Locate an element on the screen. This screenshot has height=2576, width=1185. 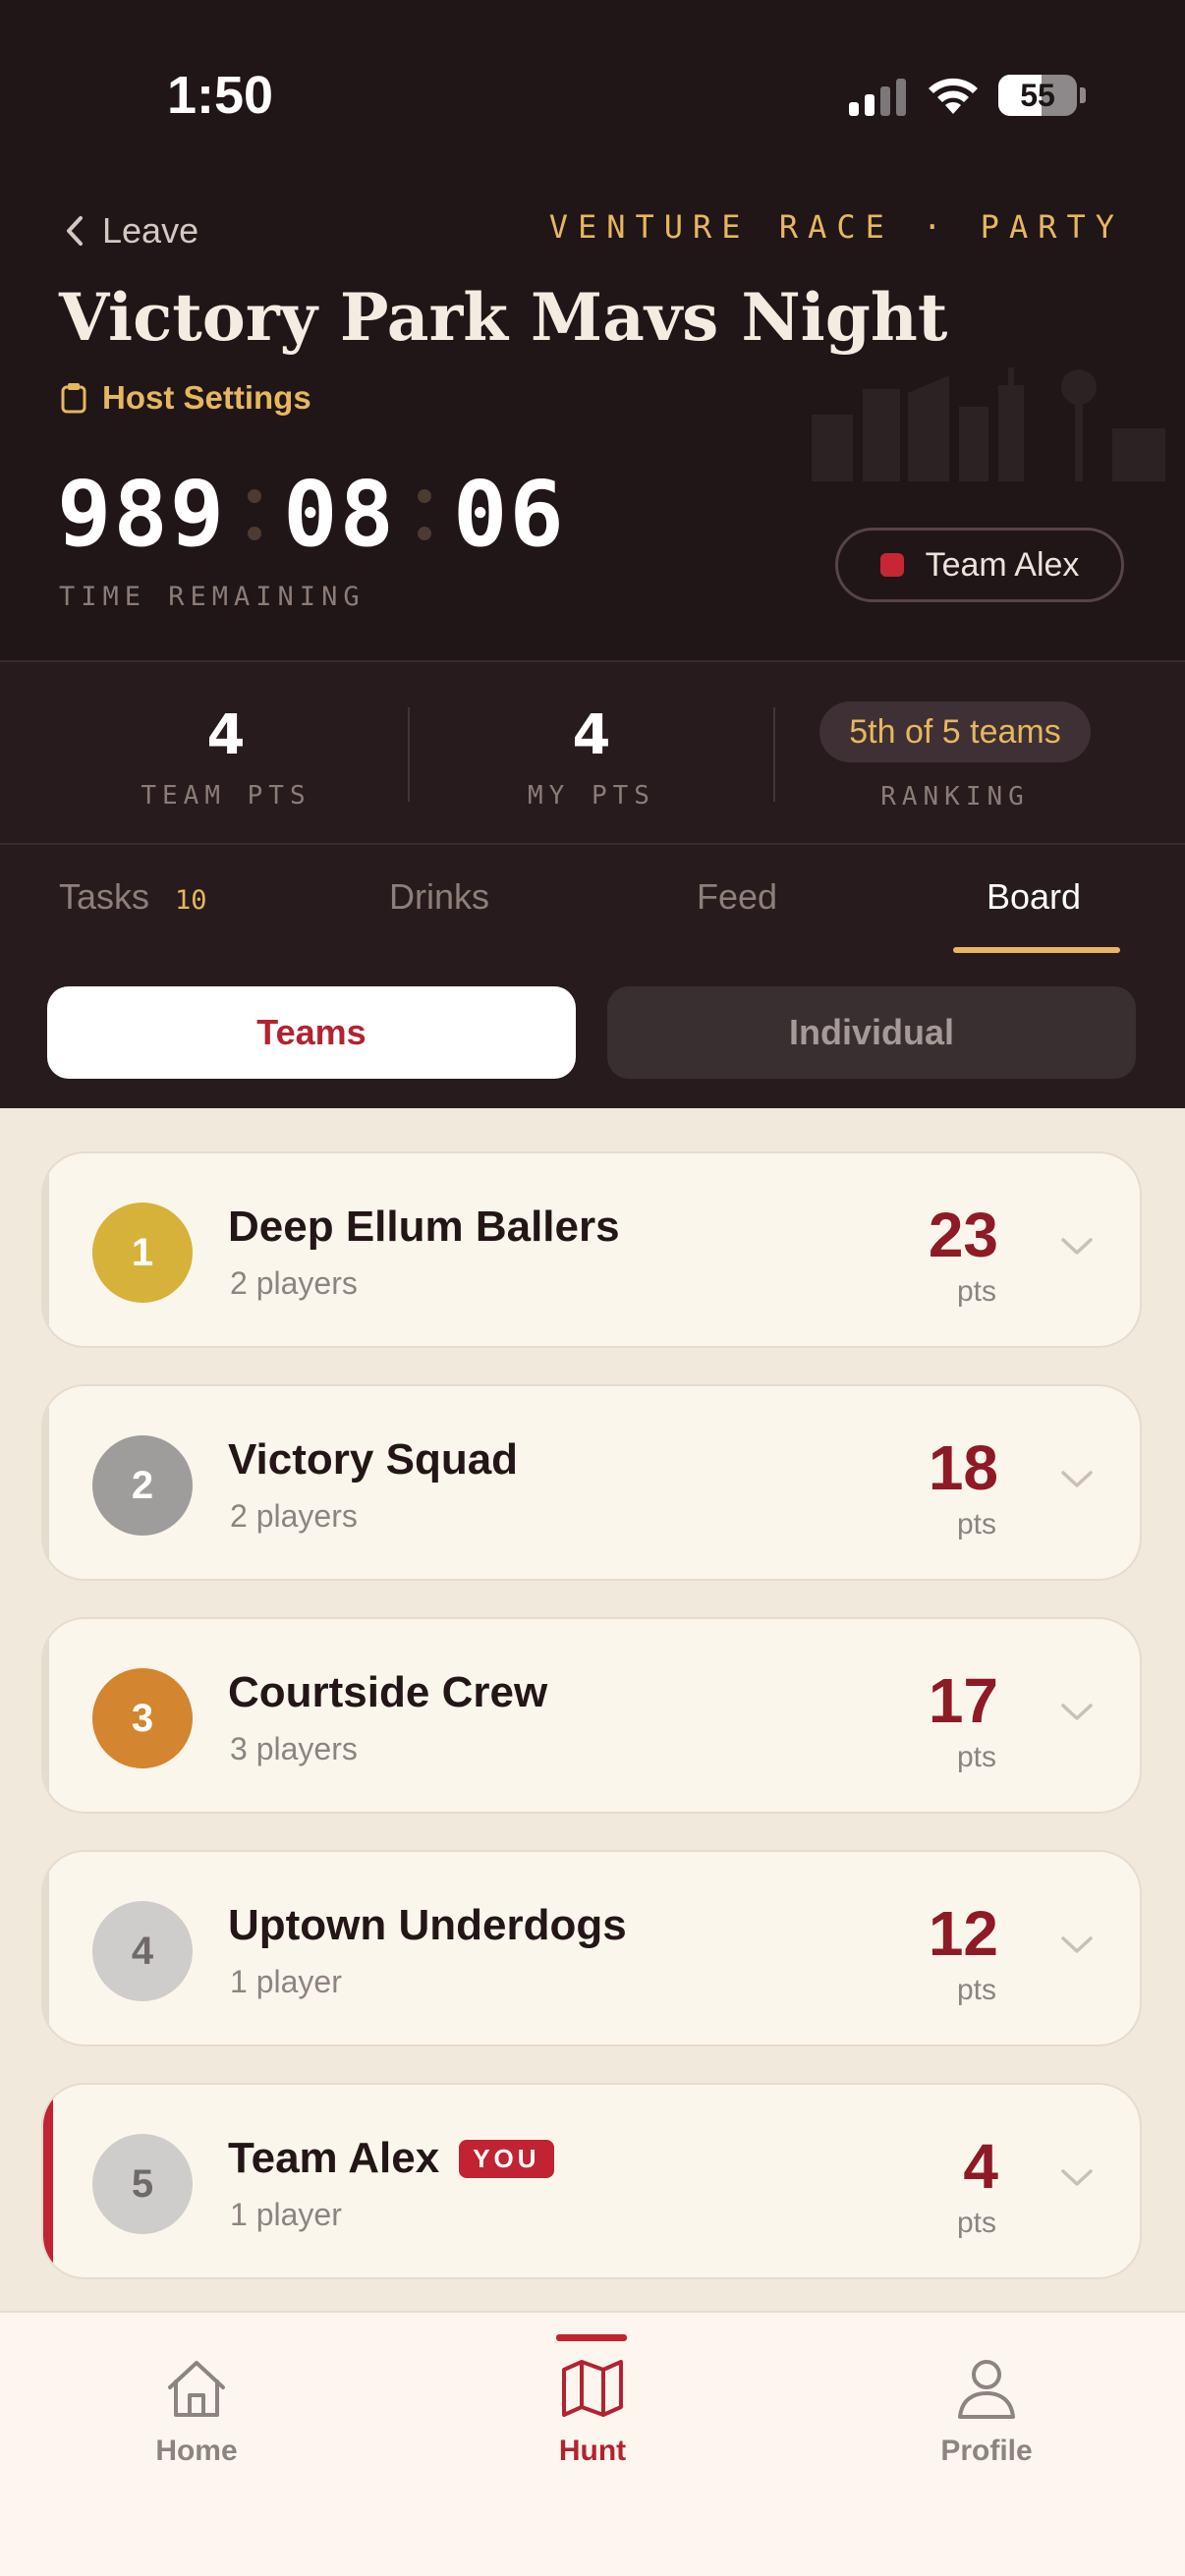
rank-number: 2 is located at coordinates (142, 1485).